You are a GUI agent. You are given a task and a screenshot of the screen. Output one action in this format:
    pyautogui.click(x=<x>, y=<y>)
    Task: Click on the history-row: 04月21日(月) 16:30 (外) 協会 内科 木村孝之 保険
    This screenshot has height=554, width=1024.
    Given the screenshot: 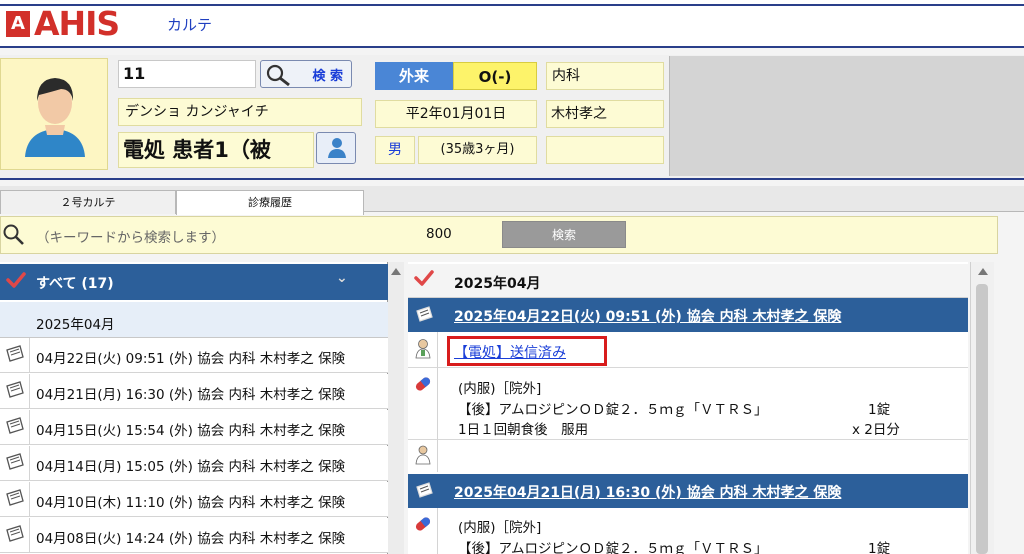 What is the action you would take?
    pyautogui.click(x=194, y=391)
    